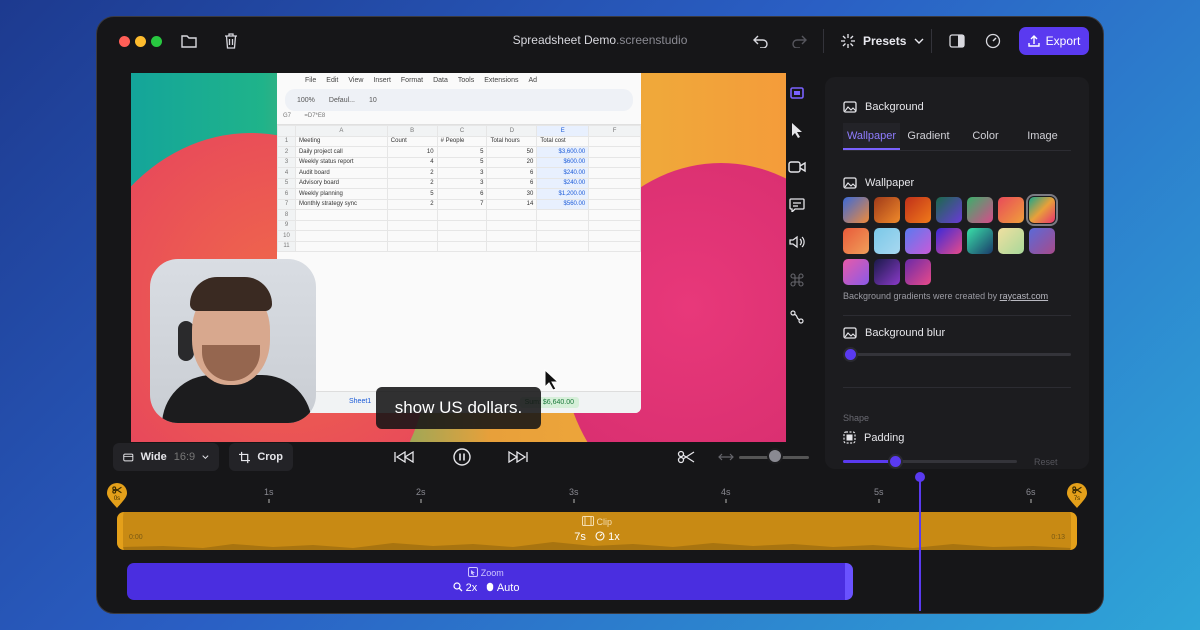 Image resolution: width=1200 pixels, height=630 pixels. I want to click on captions-tool-icon, so click(797, 205).